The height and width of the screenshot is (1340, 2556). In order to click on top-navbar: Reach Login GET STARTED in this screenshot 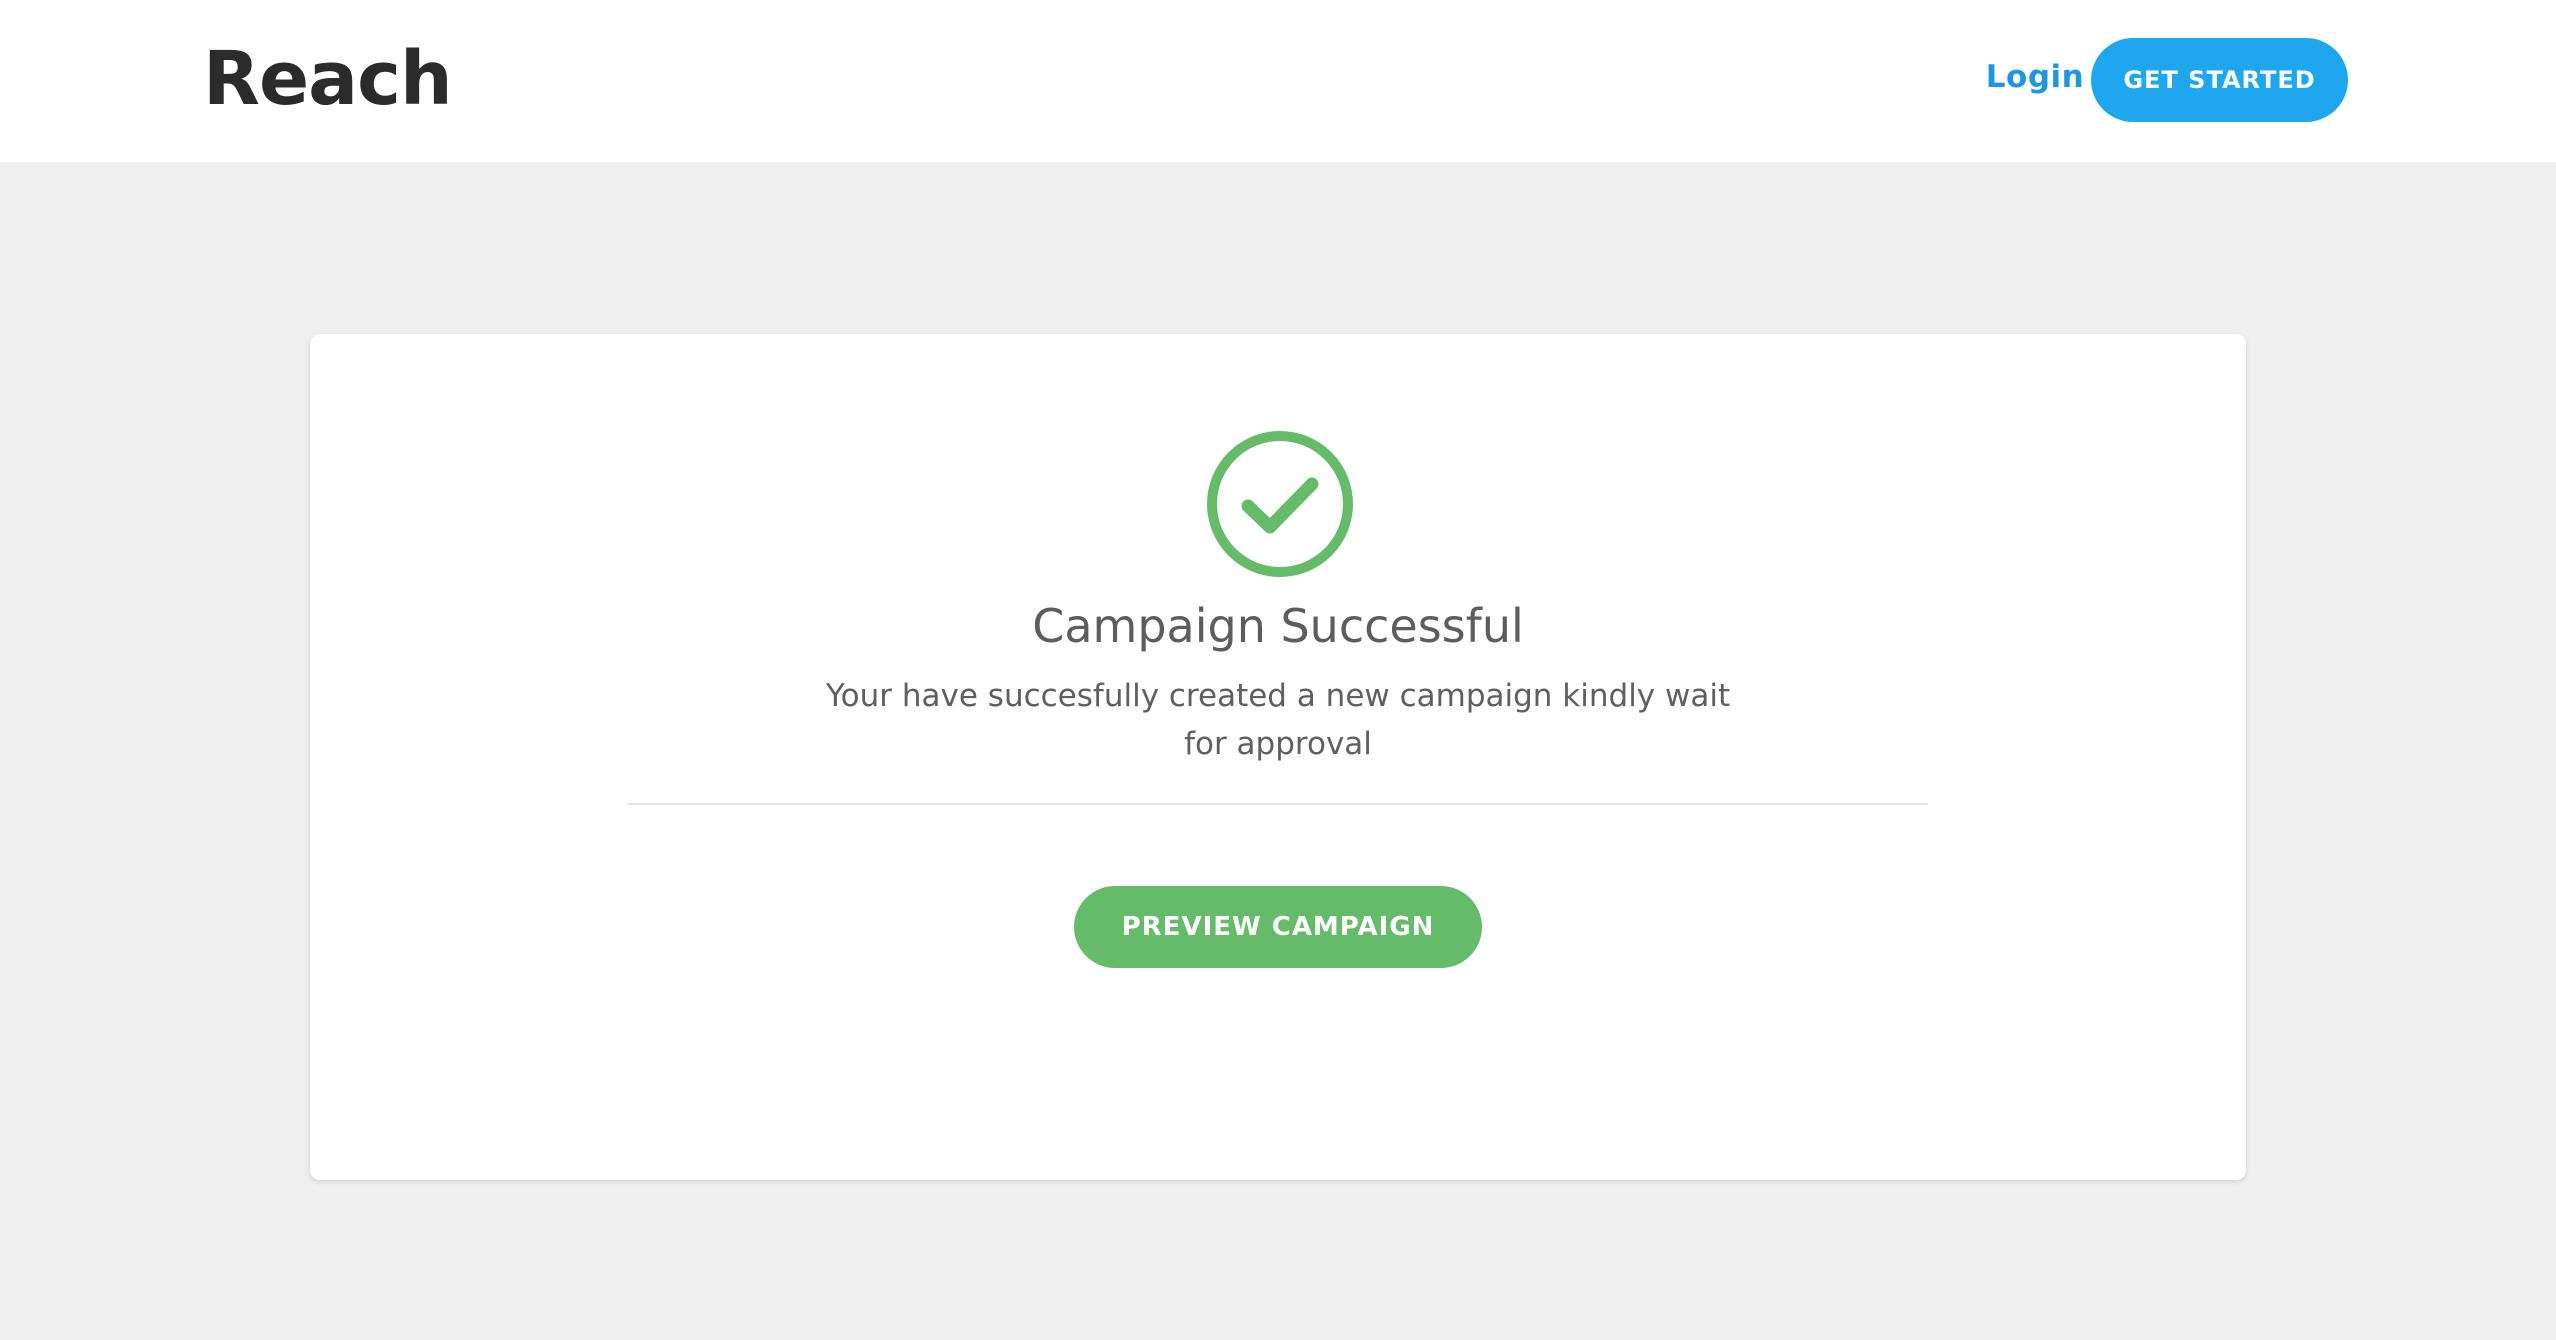, I will do `click(1278, 81)`.